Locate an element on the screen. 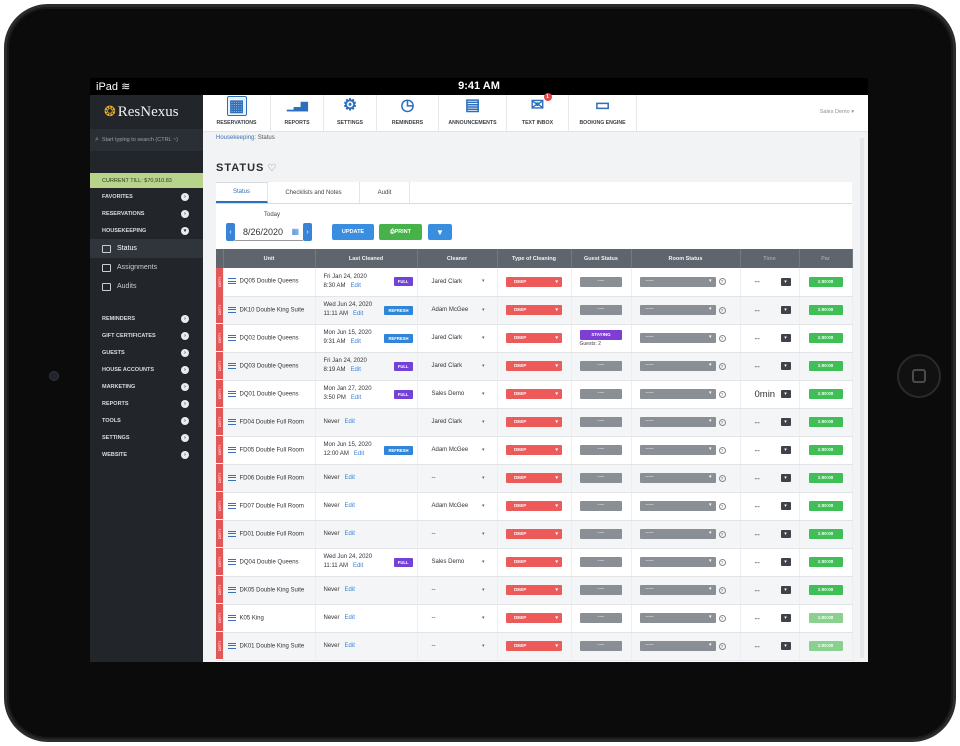 This screenshot has height=746, width=960. sidebar-item-favorites: FAVORITES › is located at coordinates (146, 196).